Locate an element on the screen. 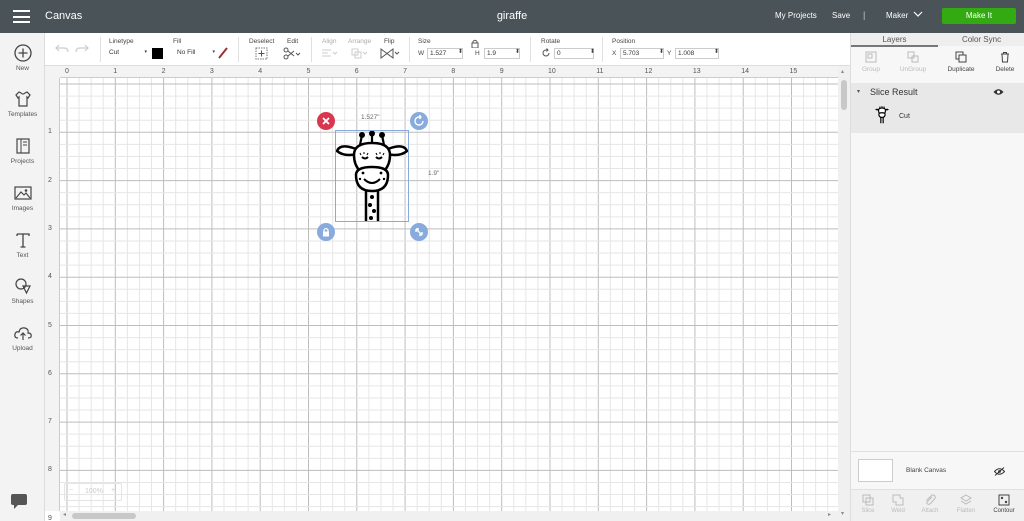 The image size is (1024, 521). flatten-button: Flatten is located at coordinates (966, 504).